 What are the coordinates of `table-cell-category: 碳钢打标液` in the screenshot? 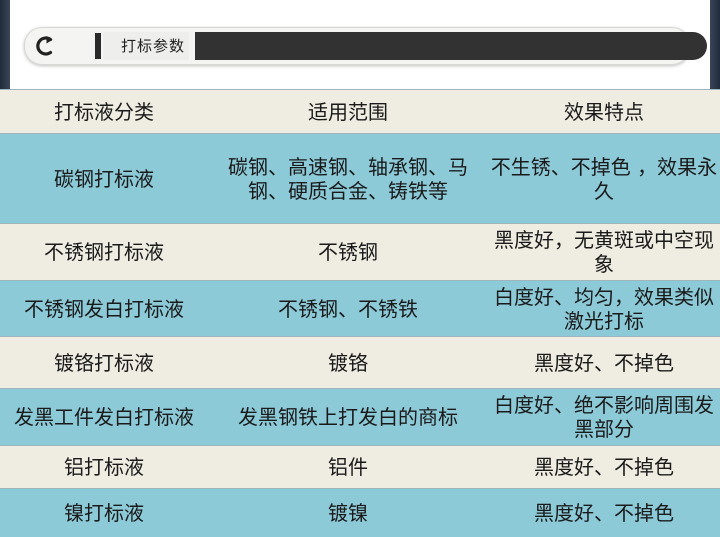 It's located at (104, 178).